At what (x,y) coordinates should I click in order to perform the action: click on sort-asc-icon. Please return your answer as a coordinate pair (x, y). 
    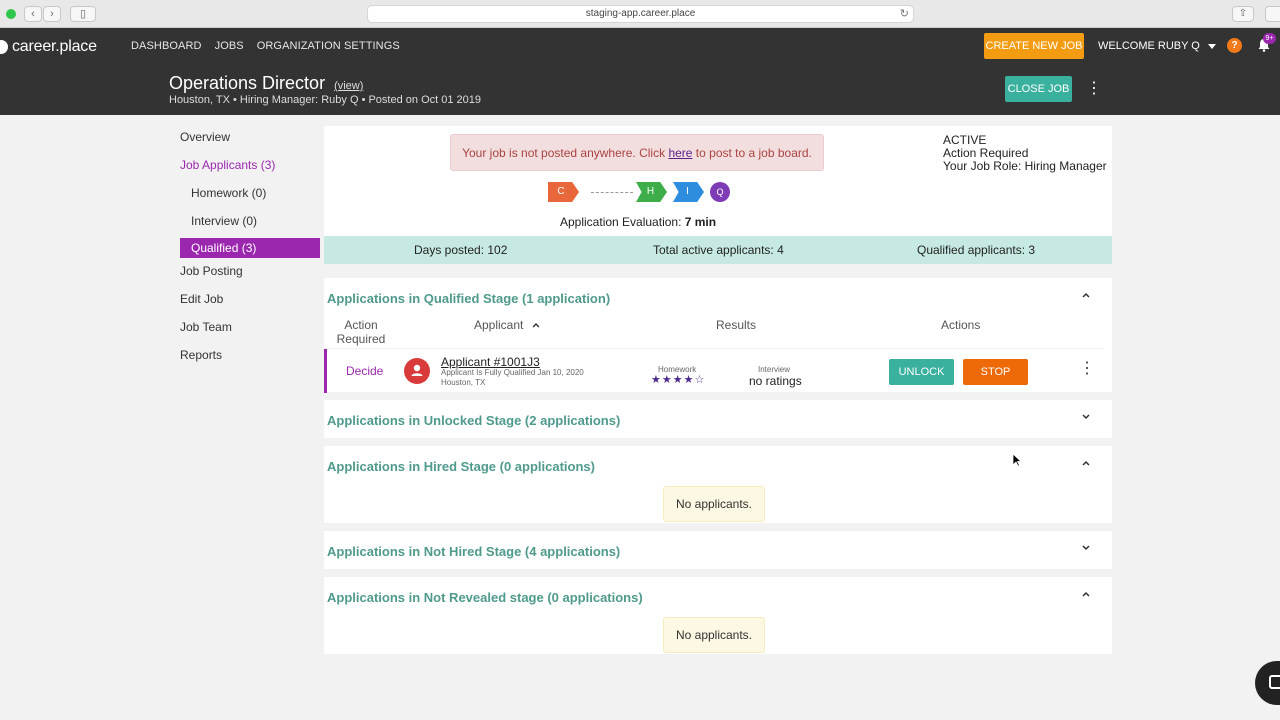
    Looking at the image, I should click on (536, 325).